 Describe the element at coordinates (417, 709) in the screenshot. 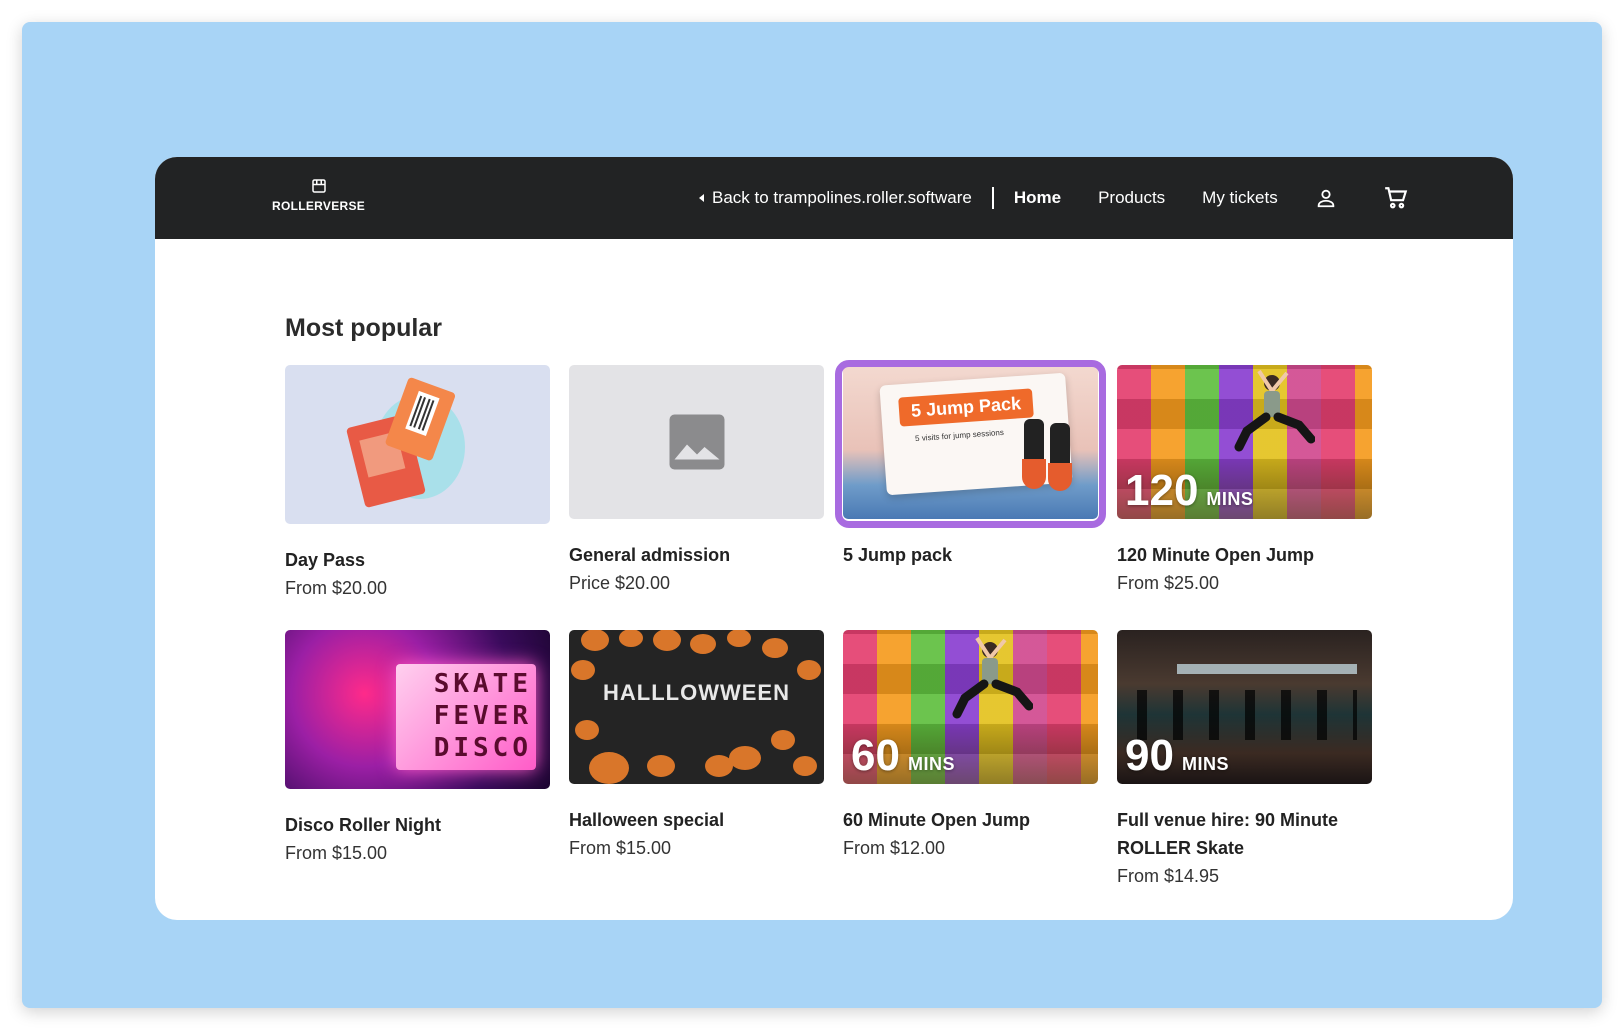

I see `product-image: SKATE FEVER DISCO` at that location.